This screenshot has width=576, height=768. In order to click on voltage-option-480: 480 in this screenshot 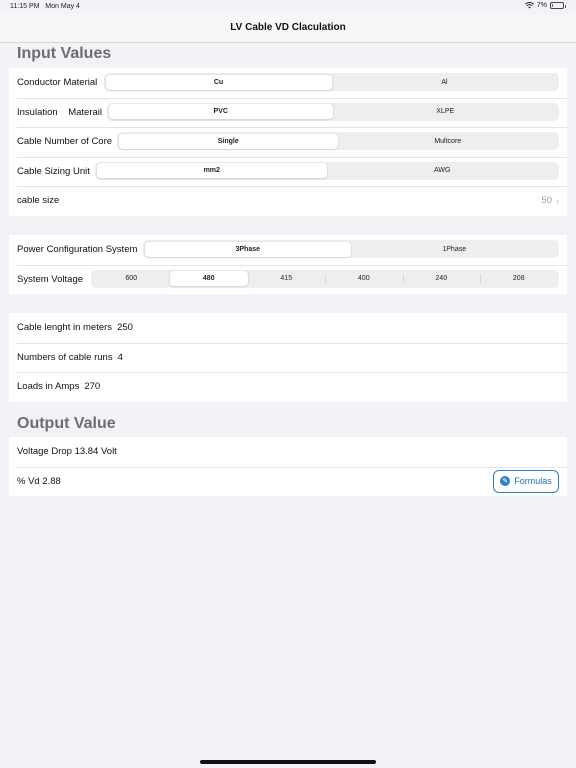, I will do `click(209, 278)`.